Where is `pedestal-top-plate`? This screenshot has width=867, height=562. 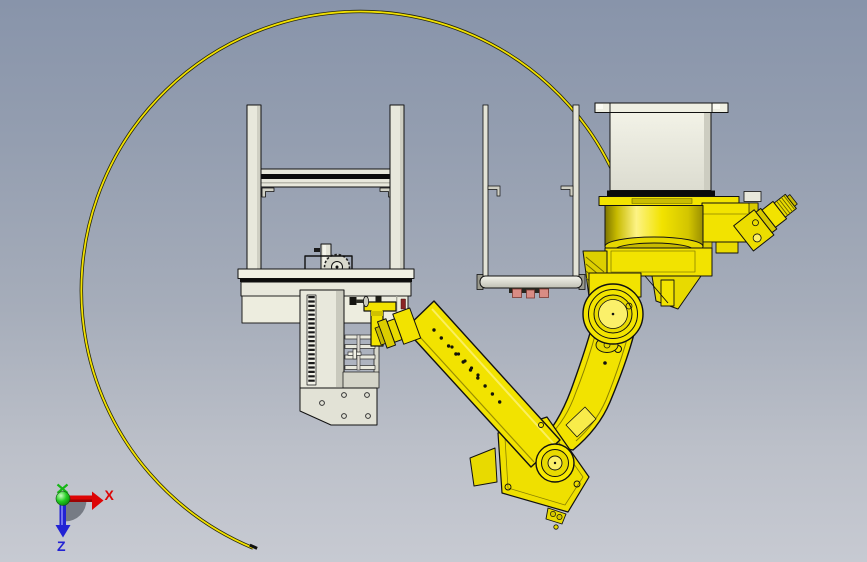
pedestal-top-plate is located at coordinates (661, 107).